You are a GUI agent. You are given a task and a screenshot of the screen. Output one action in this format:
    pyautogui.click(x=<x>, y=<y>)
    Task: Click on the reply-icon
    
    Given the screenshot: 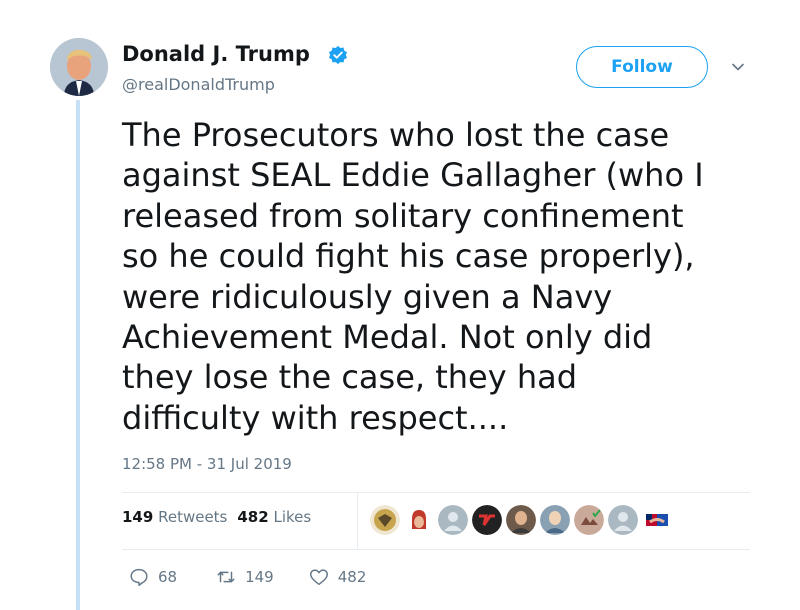 What is the action you would take?
    pyautogui.click(x=139, y=577)
    